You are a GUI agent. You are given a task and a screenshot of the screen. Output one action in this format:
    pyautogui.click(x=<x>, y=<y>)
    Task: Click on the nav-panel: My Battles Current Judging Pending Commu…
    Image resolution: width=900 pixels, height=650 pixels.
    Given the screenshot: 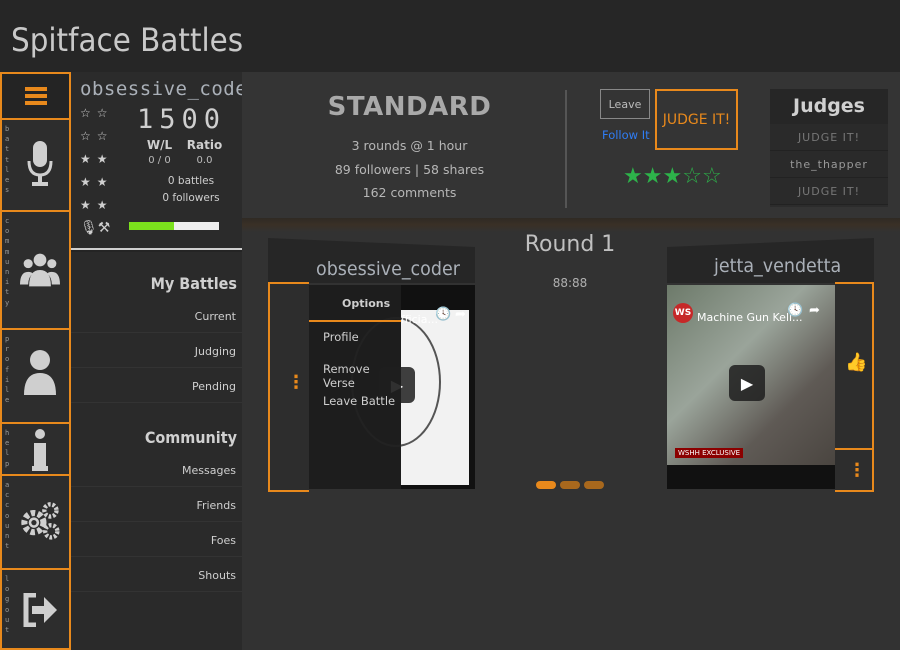 What is the action you would take?
    pyautogui.click(x=156, y=451)
    